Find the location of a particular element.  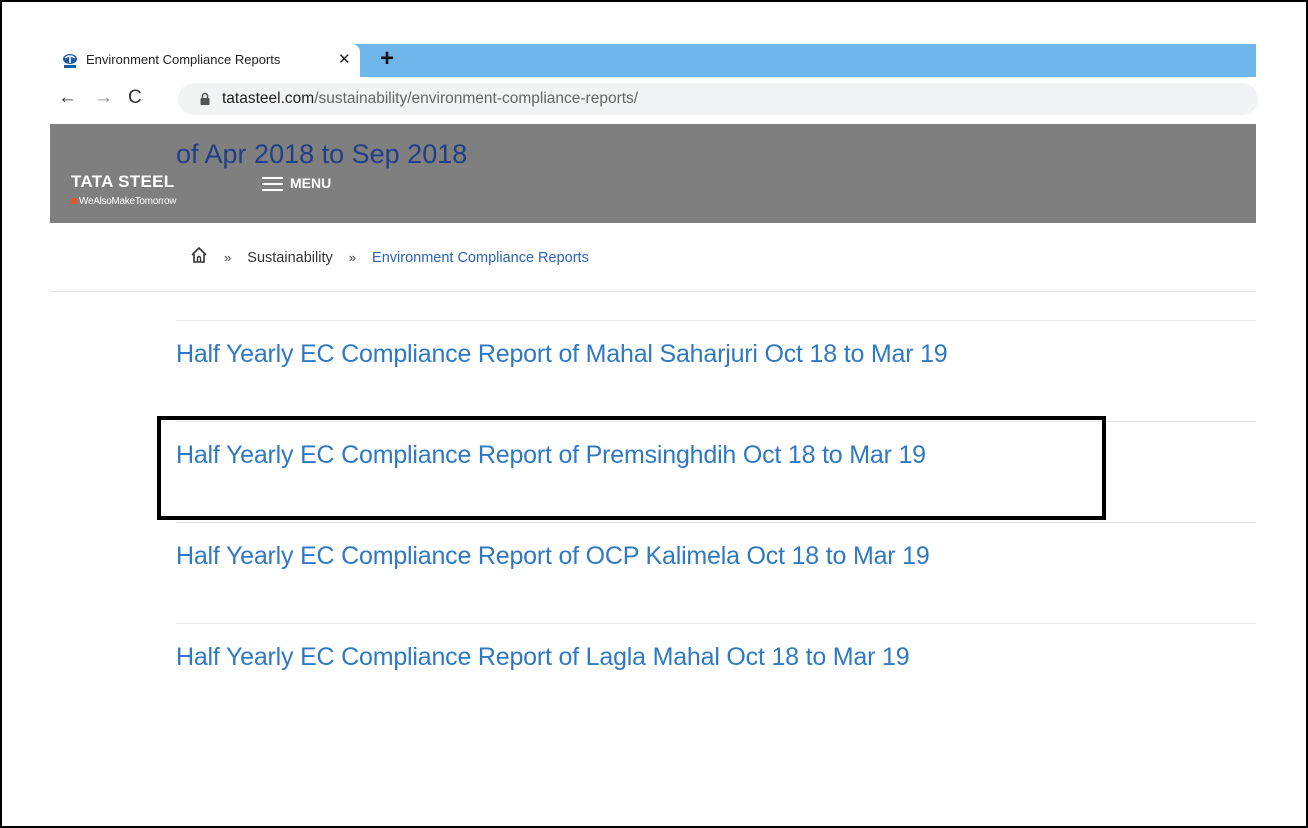

tab-title: Environment Compliance Reports is located at coordinates (183, 59).